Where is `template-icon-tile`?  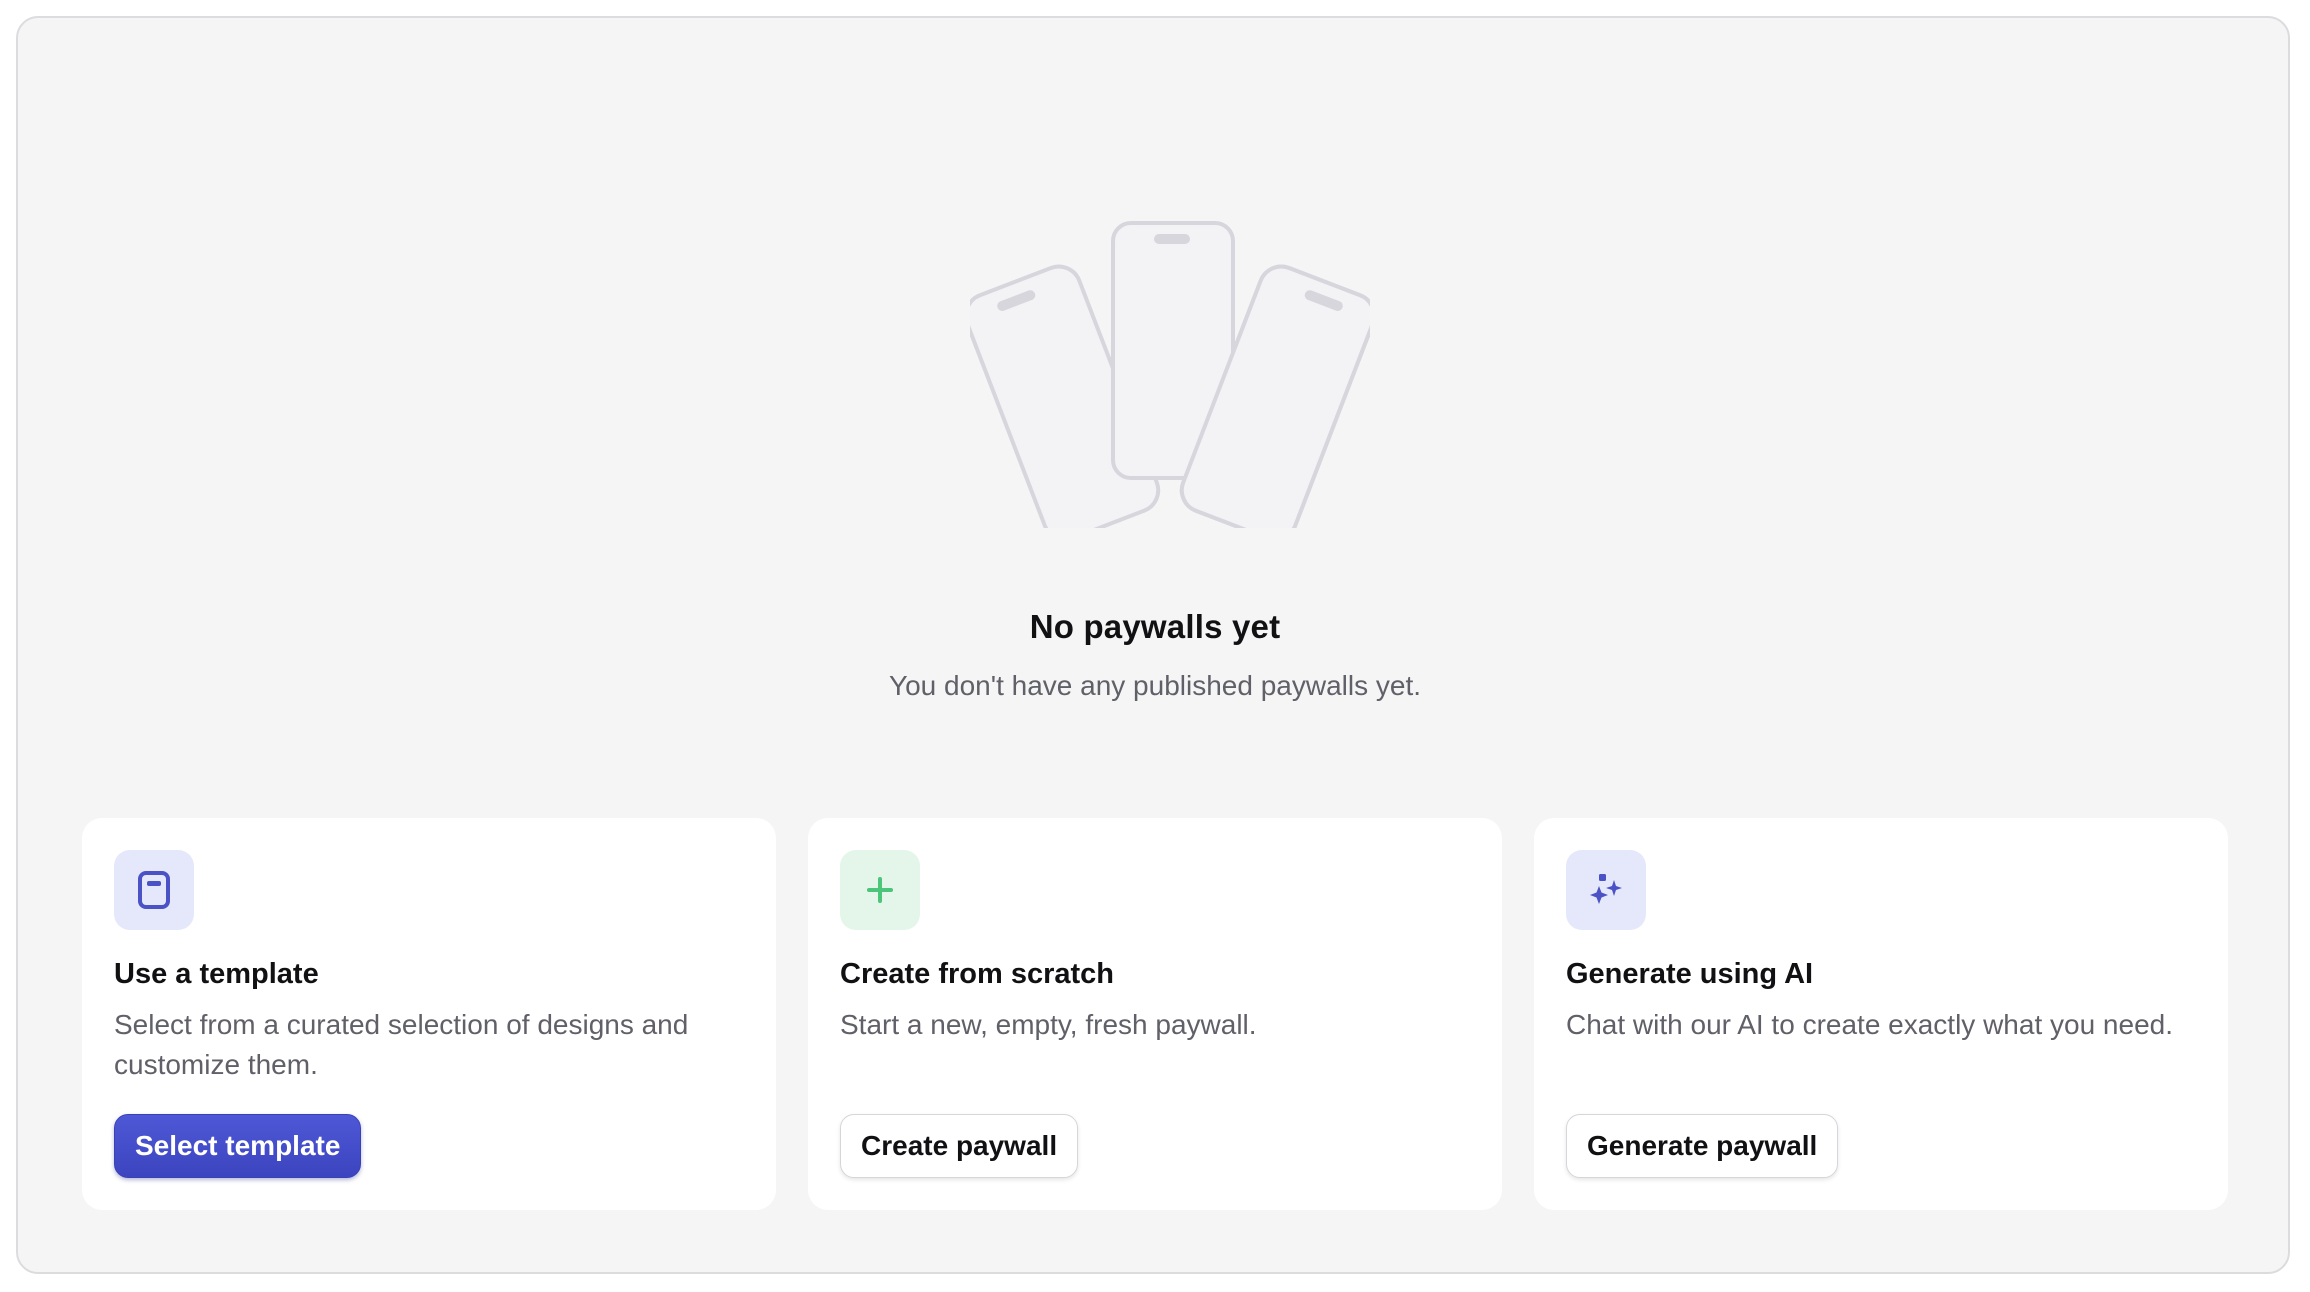 template-icon-tile is located at coordinates (154, 890).